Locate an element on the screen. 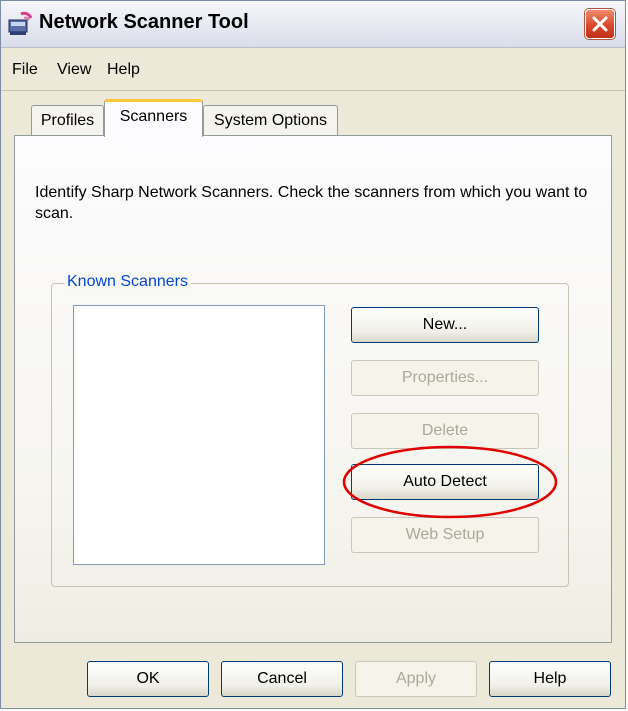 The image size is (628, 711). web-setup-button: Web Setup is located at coordinates (445, 535).